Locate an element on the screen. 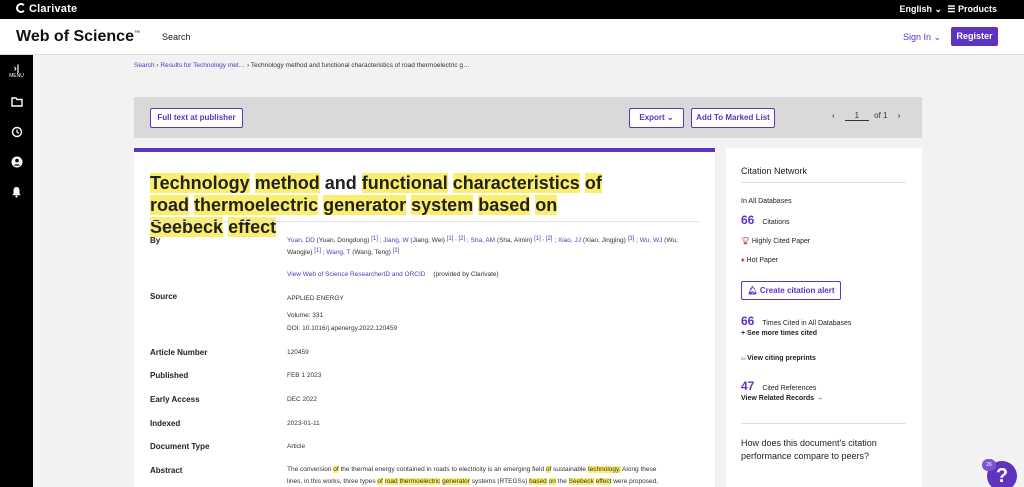 The width and height of the screenshot is (1024, 487). left-sidebar: ›| MENU is located at coordinates (16, 271).